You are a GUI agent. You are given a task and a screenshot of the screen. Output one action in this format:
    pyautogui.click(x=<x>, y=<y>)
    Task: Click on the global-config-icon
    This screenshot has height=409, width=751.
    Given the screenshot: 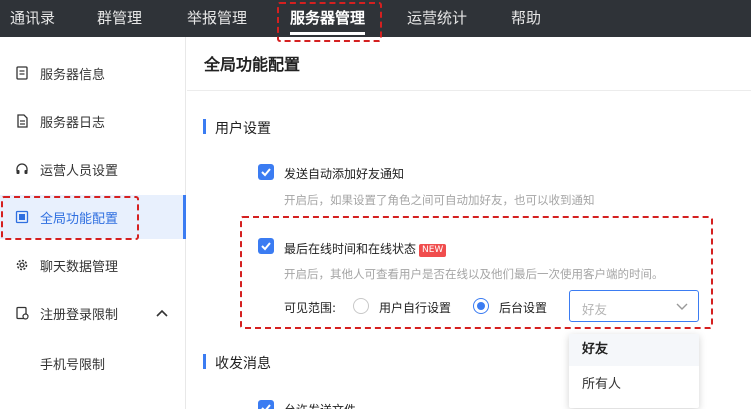 What is the action you would take?
    pyautogui.click(x=22, y=217)
    